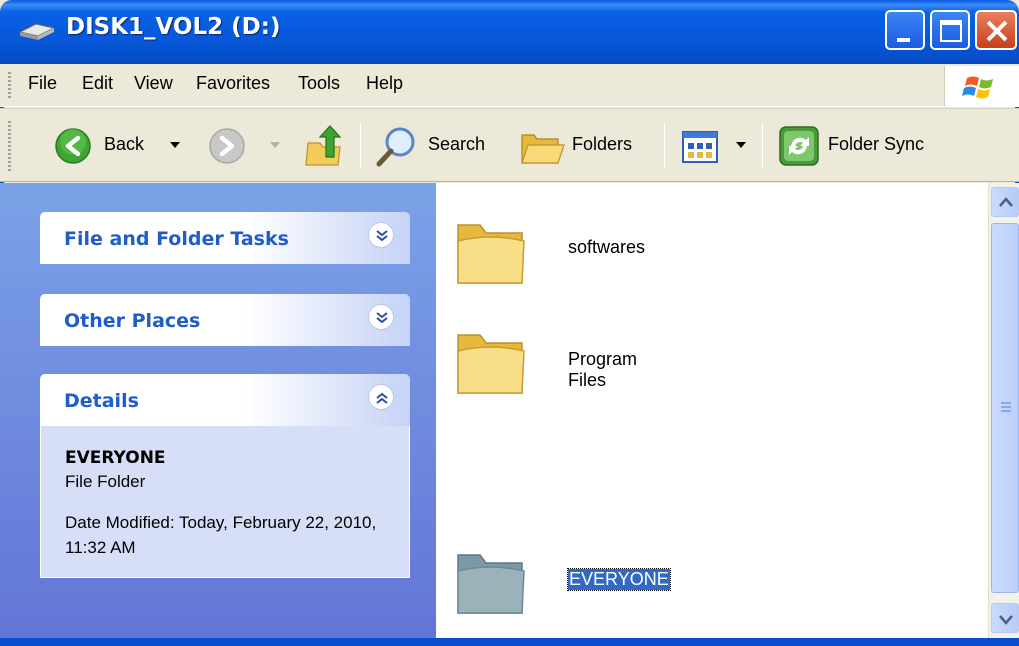  What do you see at coordinates (132, 321) in the screenshot?
I see `other-places-title: Other Places` at bounding box center [132, 321].